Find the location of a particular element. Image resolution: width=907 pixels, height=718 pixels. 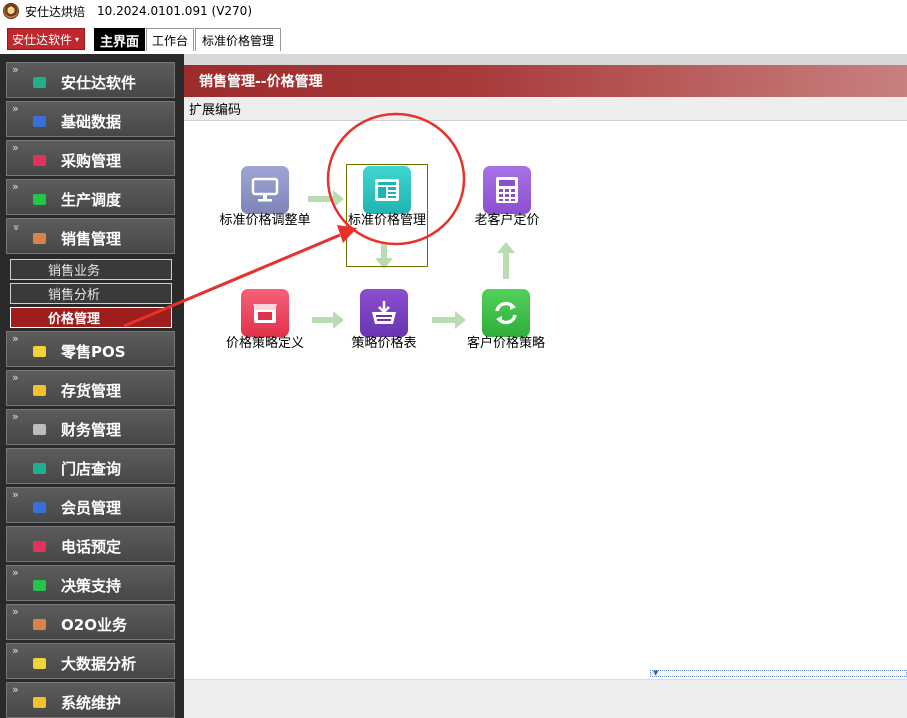

sidebar-item-member: » 会员管理 is located at coordinates (90, 505).